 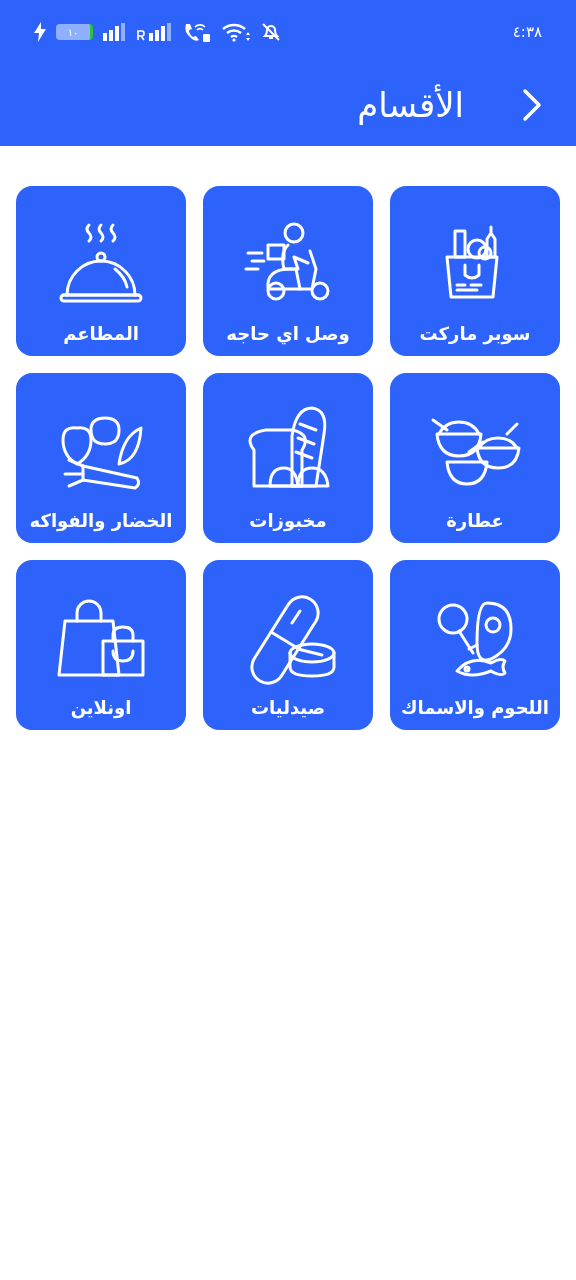 What do you see at coordinates (410, 105) in the screenshot?
I see `page-title: الأقسام` at bounding box center [410, 105].